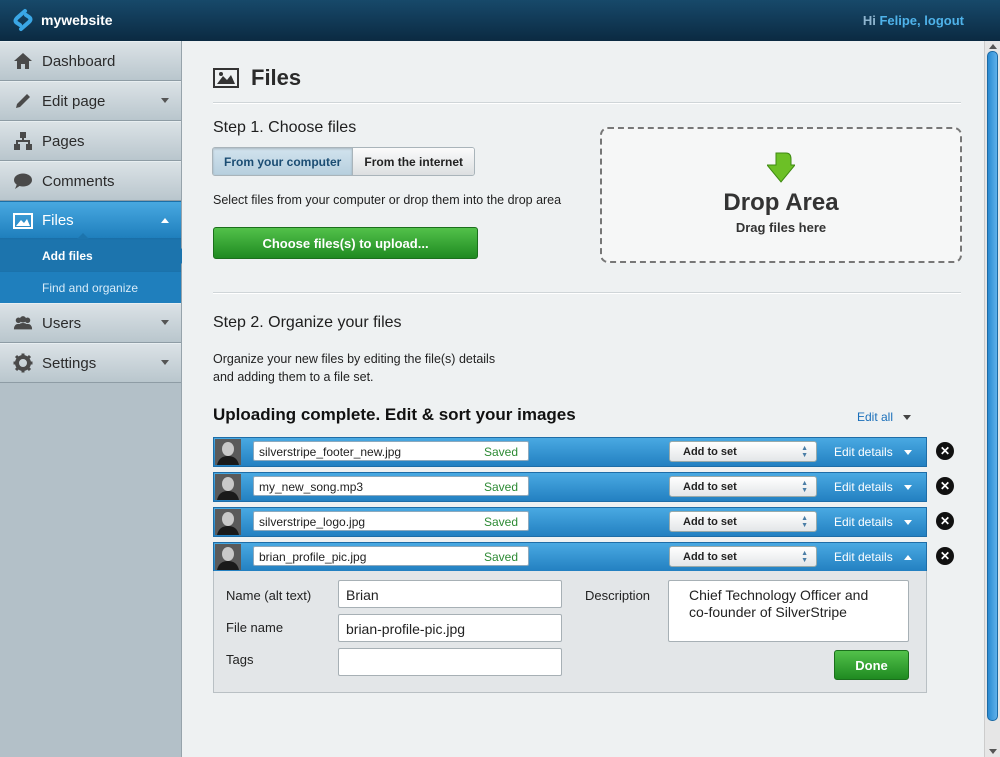 Image resolution: width=1000 pixels, height=757 pixels. I want to click on user-name-link: Felipe,, so click(899, 20).